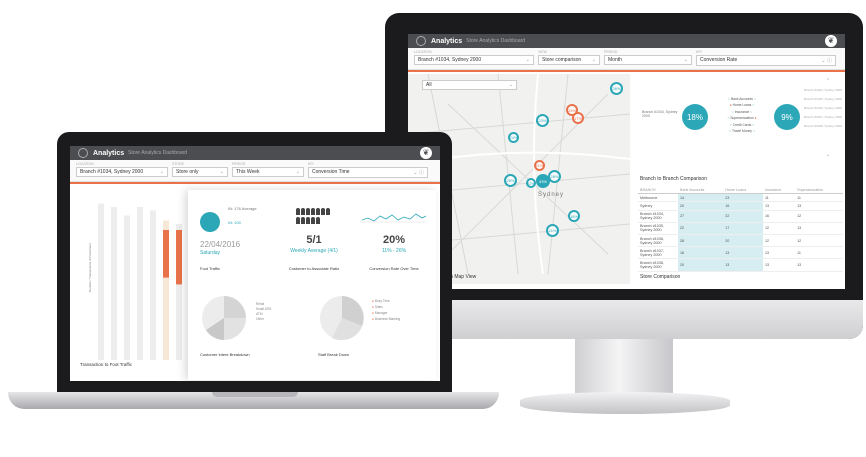 Image resolution: width=866 pixels, height=457 pixels. Describe the element at coordinates (823, 117) in the screenshot. I see `side-branch: Branch #1027, Sydney 2000` at that location.